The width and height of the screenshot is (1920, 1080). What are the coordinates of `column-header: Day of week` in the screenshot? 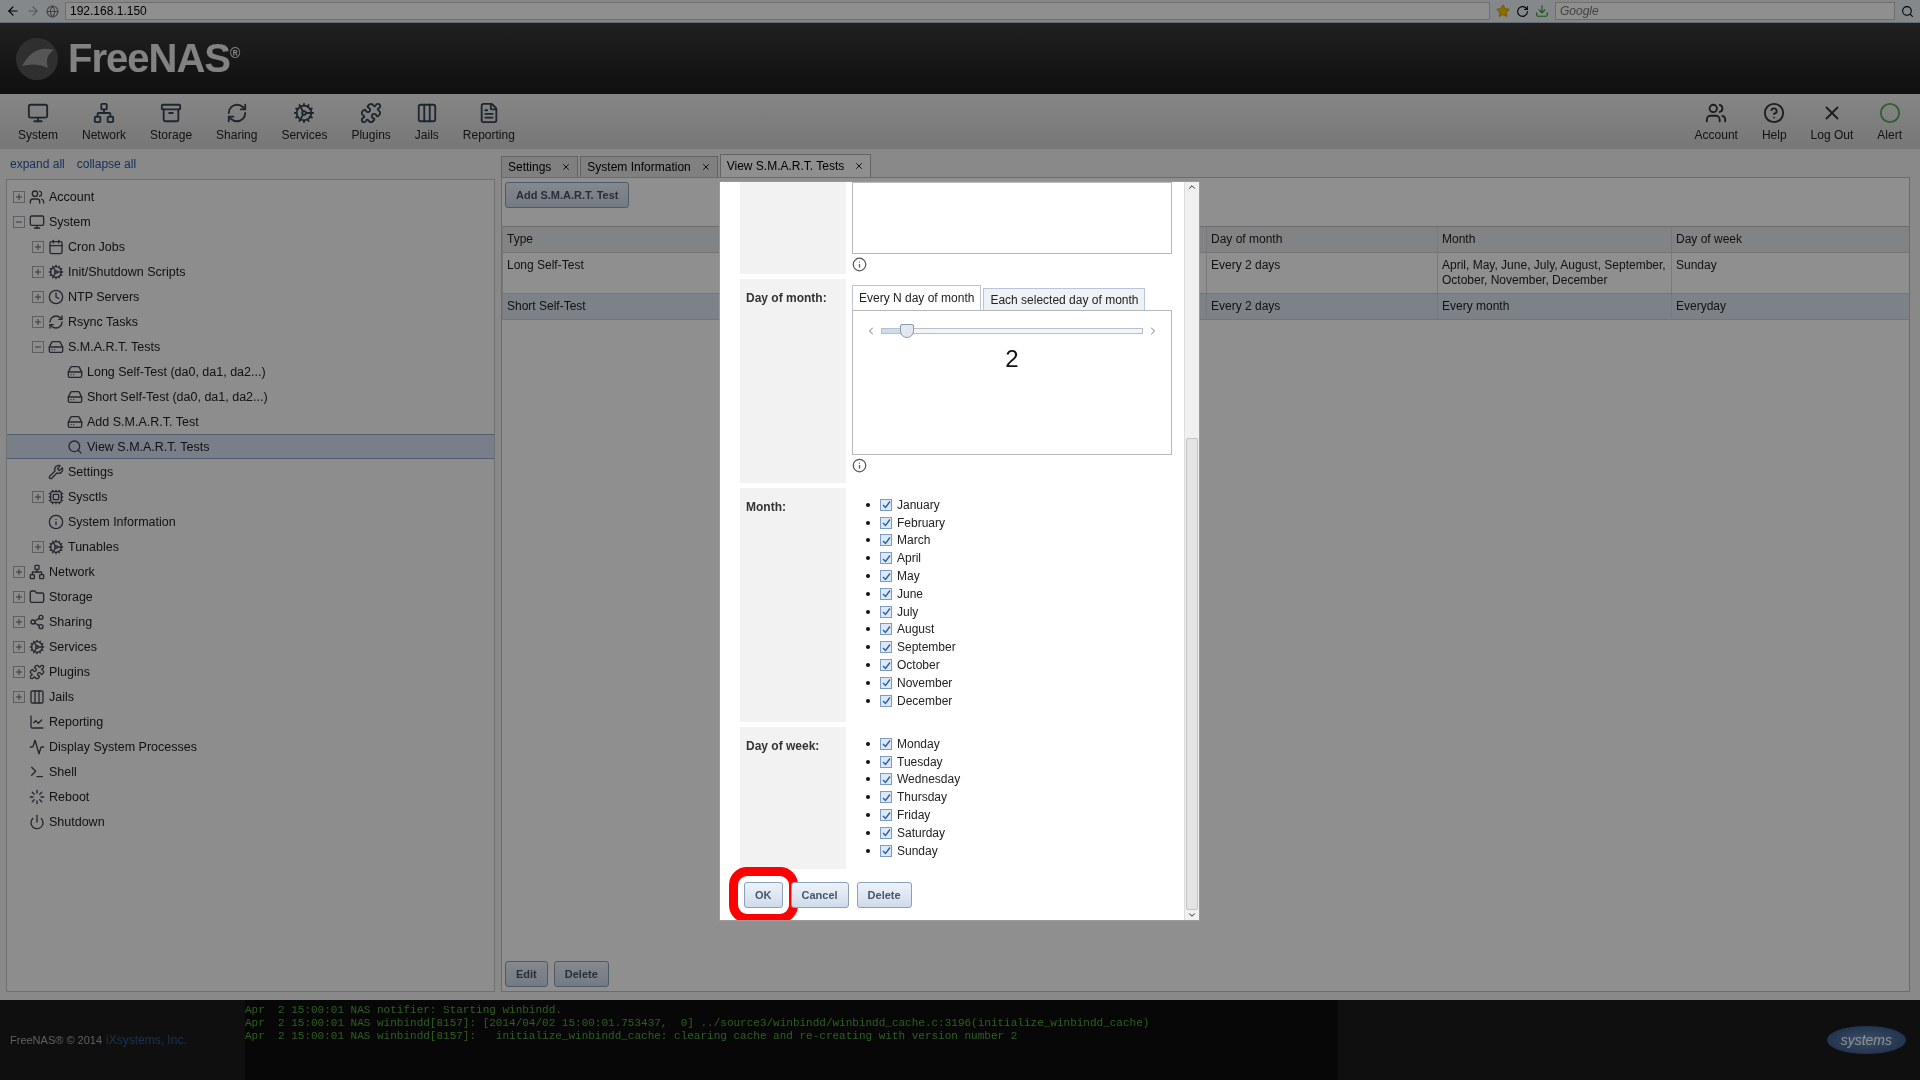 It's located at (1790, 239).